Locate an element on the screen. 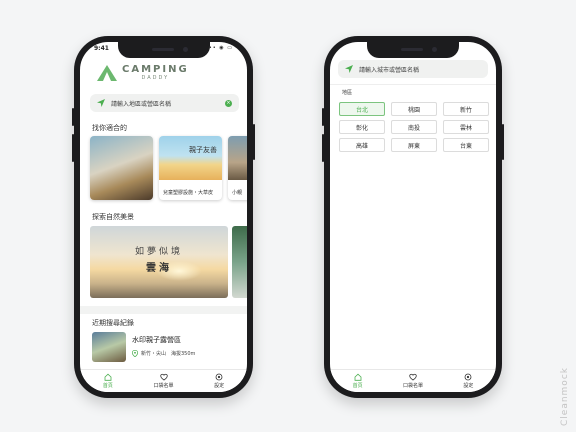 Image resolution: width=576 pixels, height=432 pixels. region-label: 地區 is located at coordinates (347, 93).